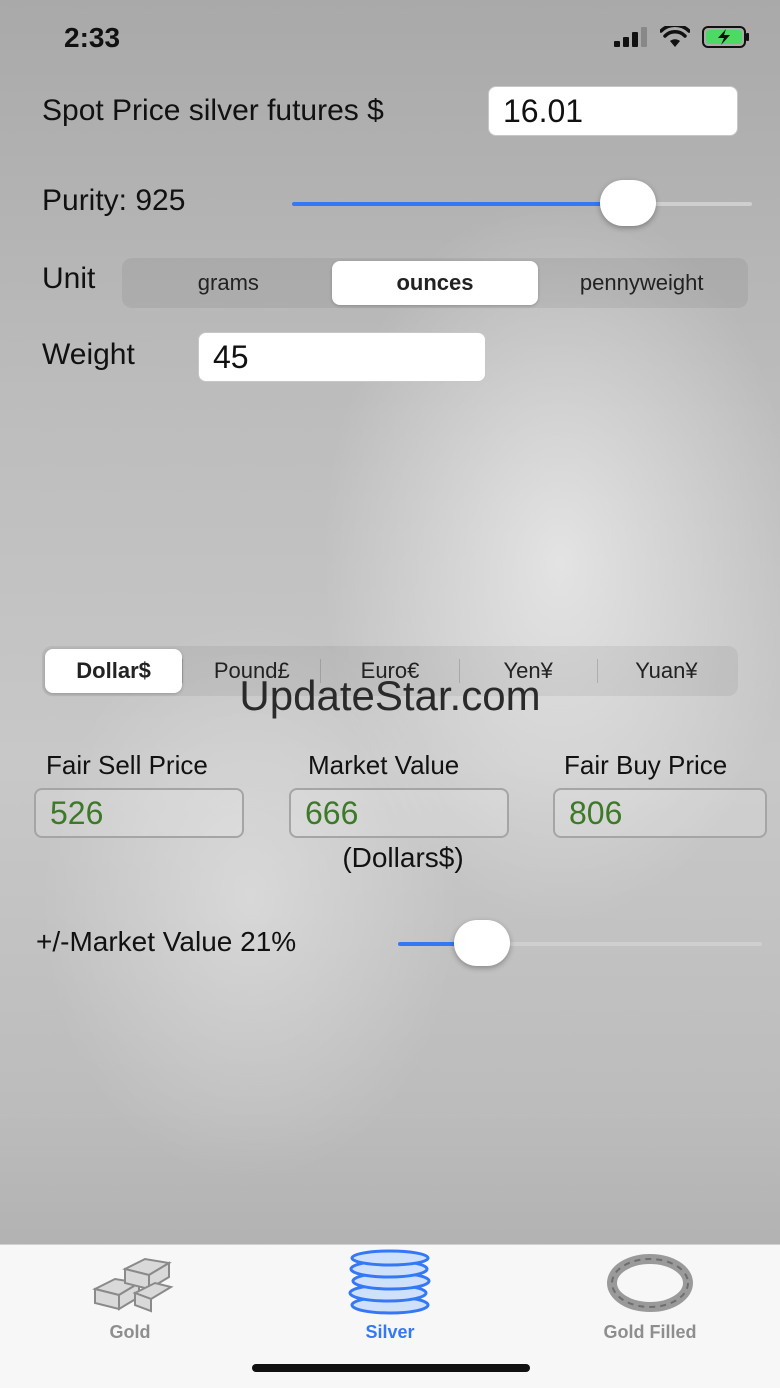 This screenshot has height=1388, width=780. I want to click on purity-slider-fill, so click(460, 204).